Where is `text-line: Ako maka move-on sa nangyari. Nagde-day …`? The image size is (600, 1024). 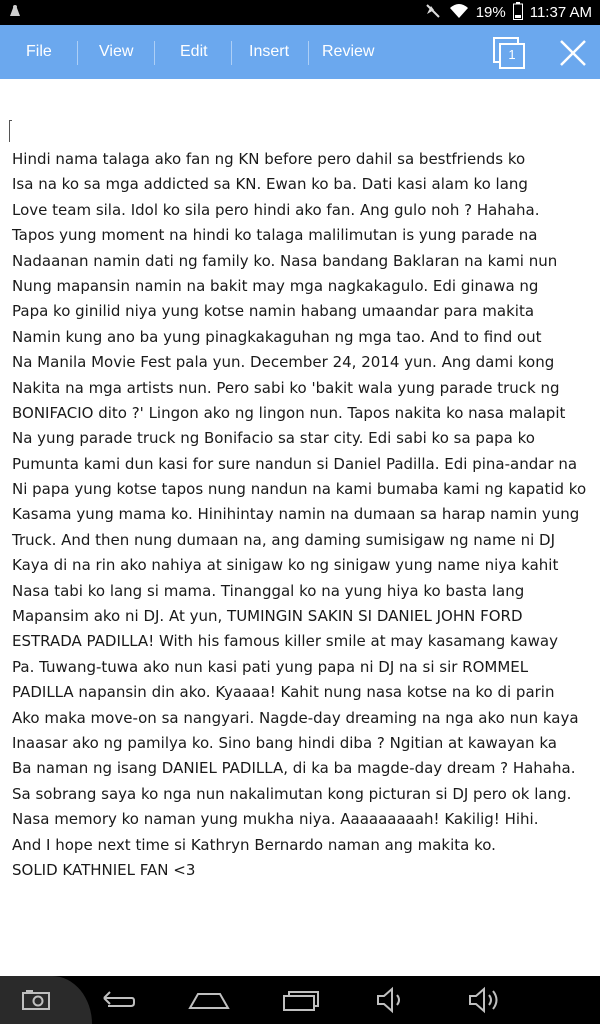
text-line: Ako maka move-on sa nangyari. Nagde-day … is located at coordinates (295, 717).